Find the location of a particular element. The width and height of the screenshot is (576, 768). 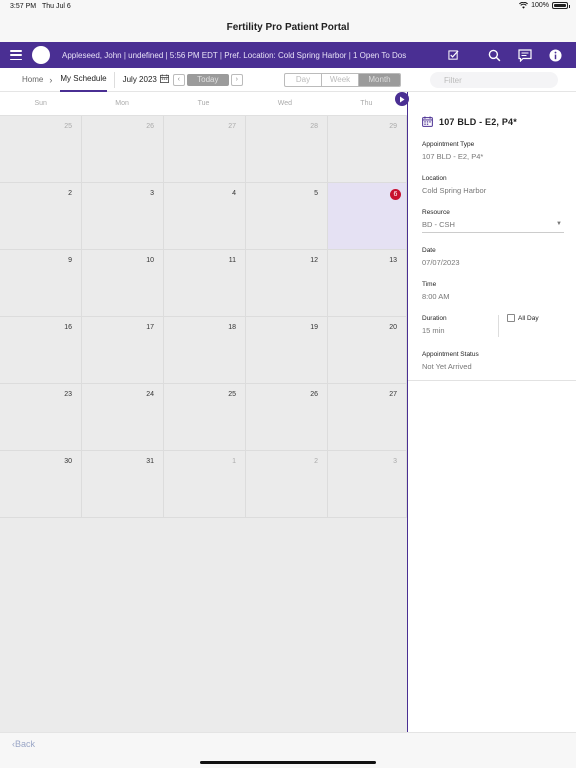

resource-field: Resource BD - CSH ▼ is located at coordinates (494, 221).